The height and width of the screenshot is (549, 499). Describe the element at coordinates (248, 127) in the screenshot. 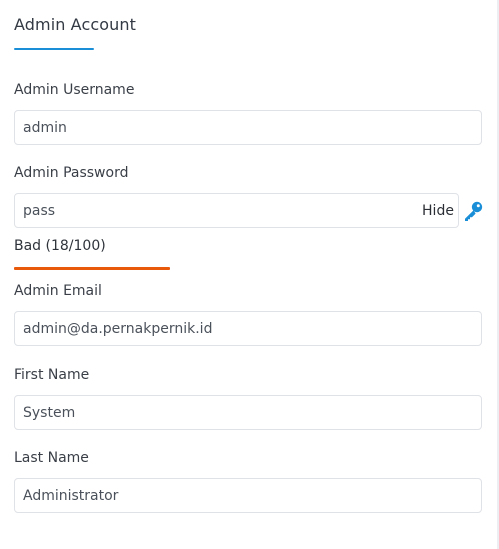

I see `username-input` at that location.